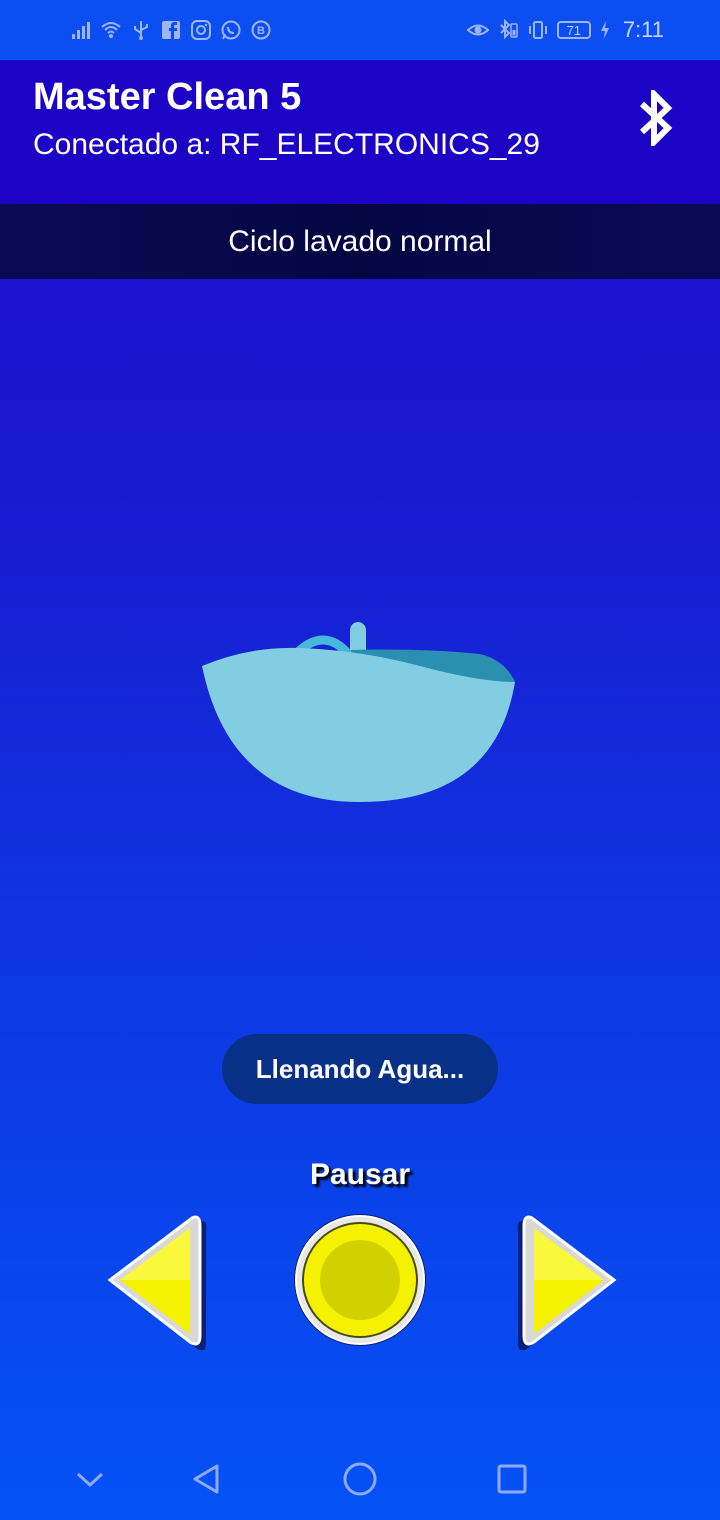 The image size is (720, 1520). I want to click on connection-status: Conectado a: RF_ELECTRONICS_29, so click(286, 144).